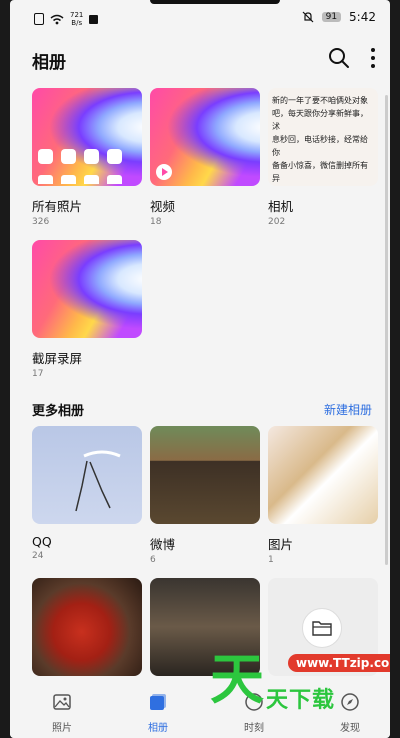 This screenshot has width=400, height=738. What do you see at coordinates (163, 544) in the screenshot?
I see `album-name: 微博` at bounding box center [163, 544].